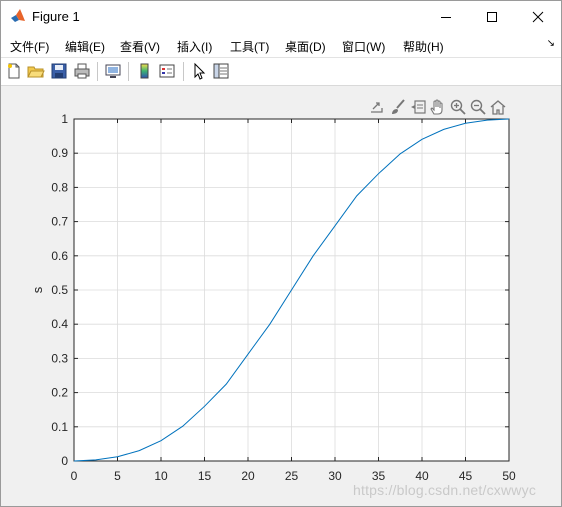 Image resolution: width=562 pixels, height=507 pixels. Describe the element at coordinates (59, 324) in the screenshot. I see `y-tick-label: 0.4` at that location.